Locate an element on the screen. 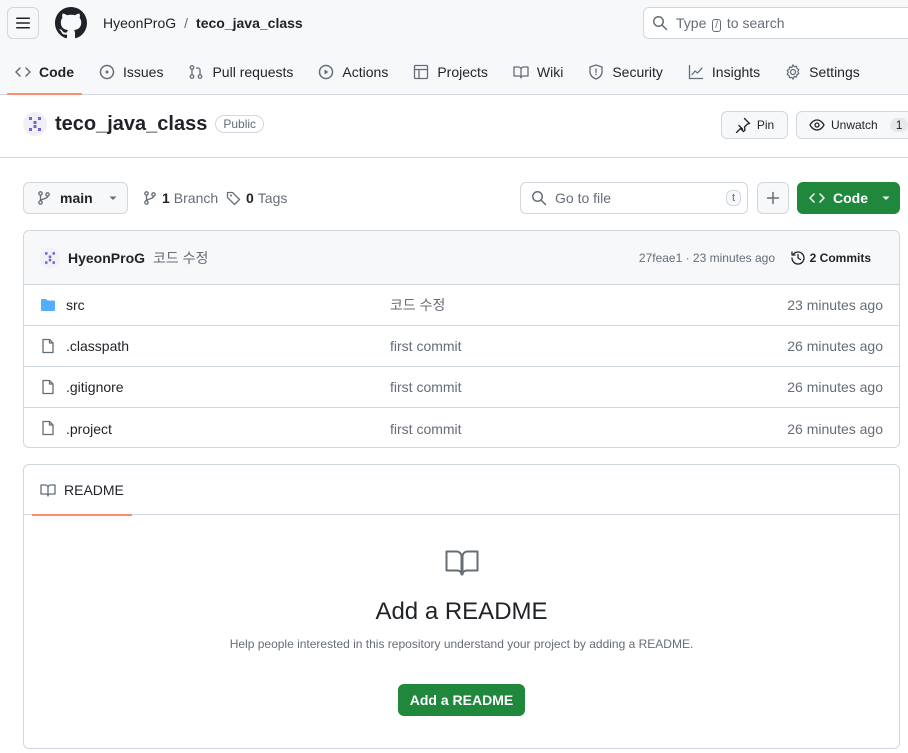 Image resolution: width=908 pixels, height=753 pixels. play-icon is located at coordinates (326, 71).